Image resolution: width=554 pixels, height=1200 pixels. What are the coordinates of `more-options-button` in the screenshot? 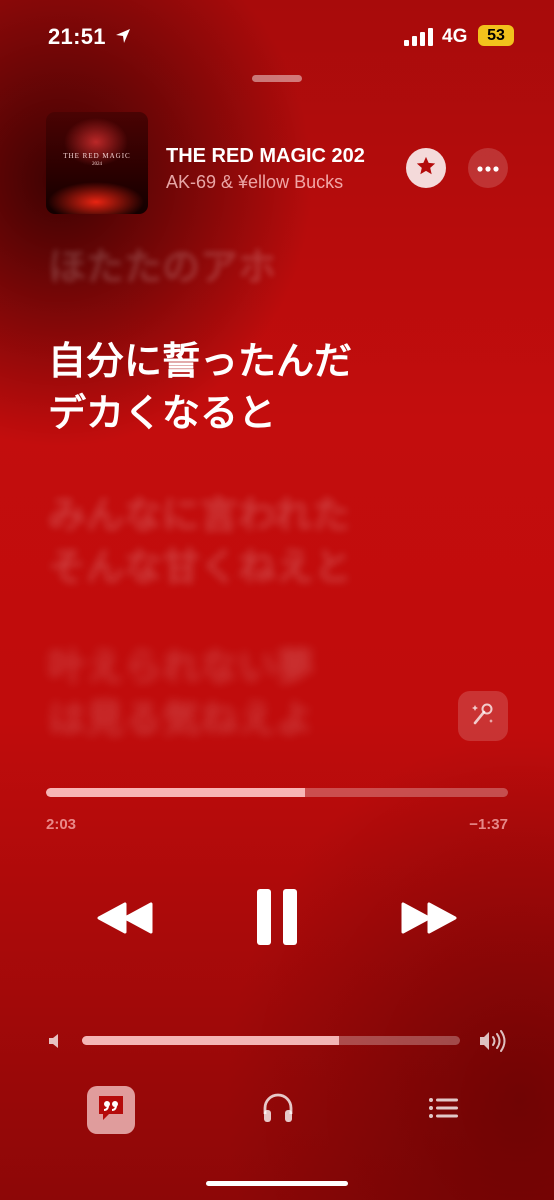 It's located at (488, 168).